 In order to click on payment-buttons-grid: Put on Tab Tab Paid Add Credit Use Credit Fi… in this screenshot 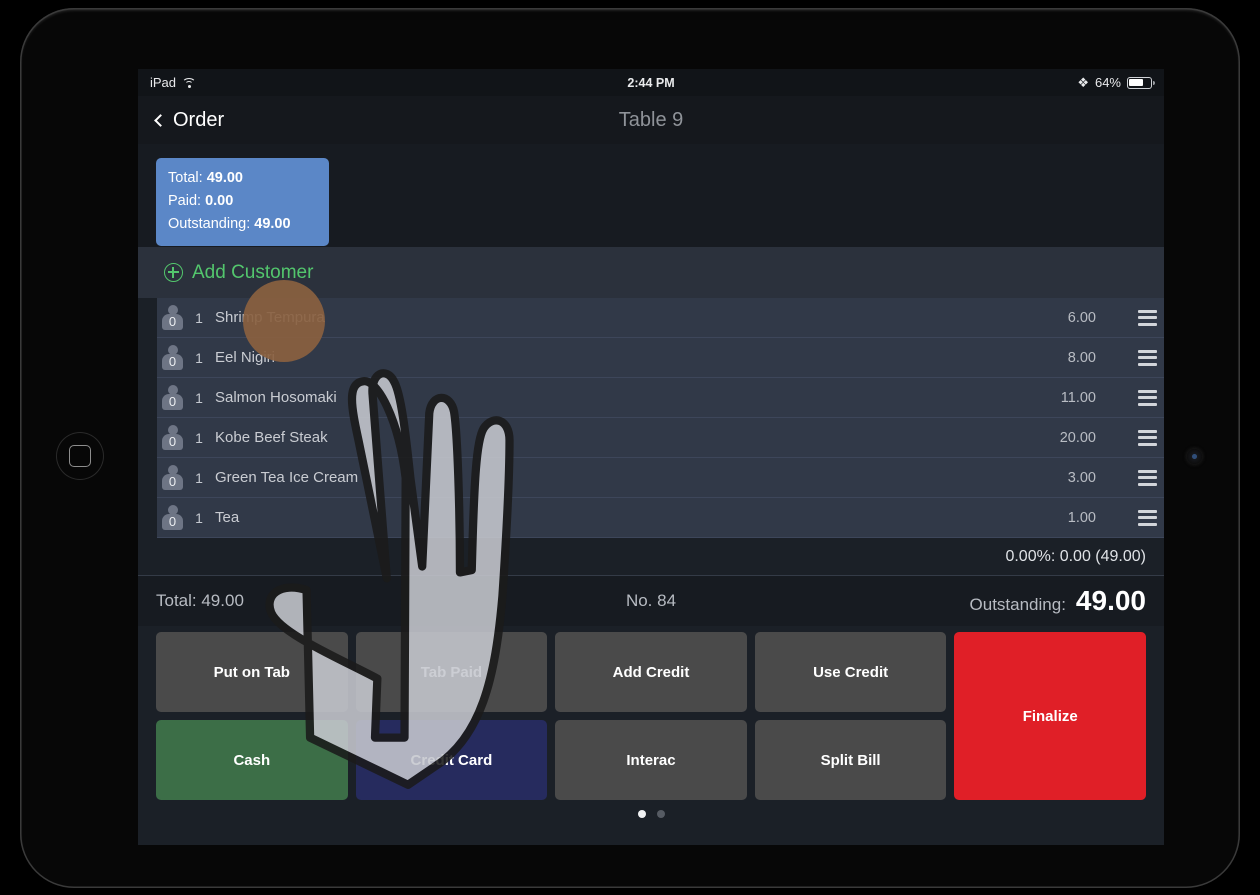, I will do `click(651, 716)`.